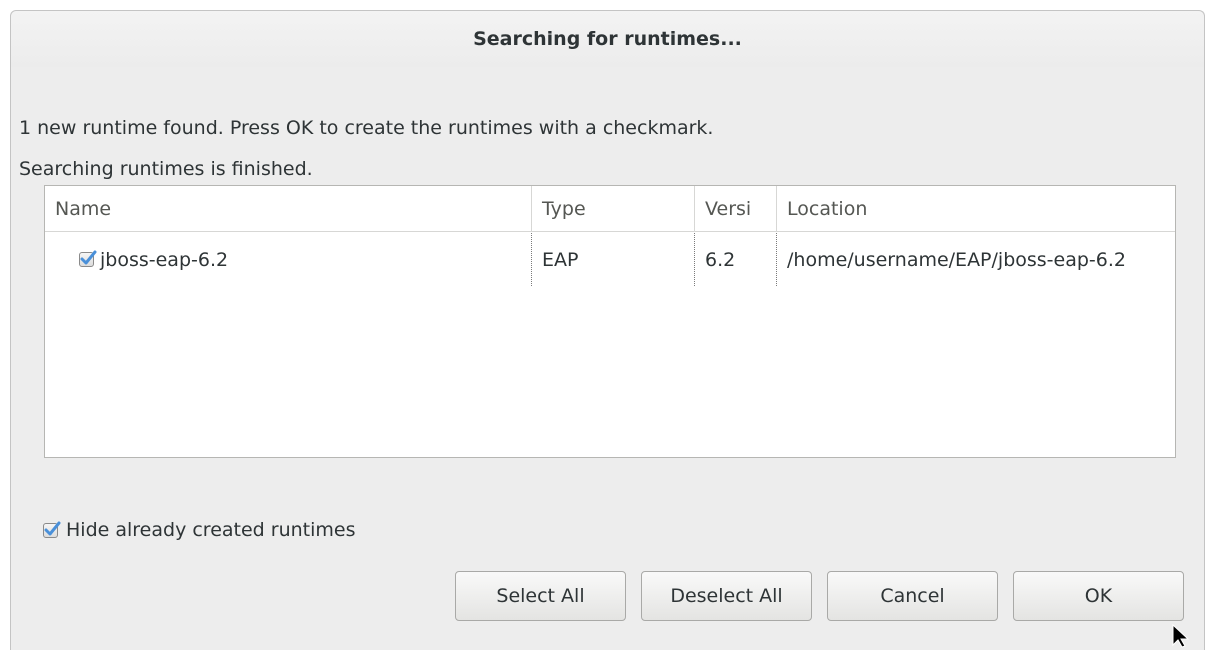 This screenshot has height=650, width=1207. I want to click on cell-location: /home/username/EAP/jboss-eap-6.2, so click(957, 259).